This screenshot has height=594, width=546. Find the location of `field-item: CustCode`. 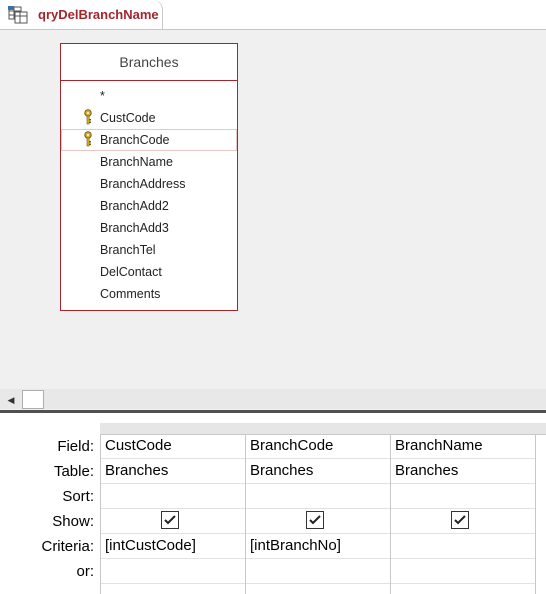

field-item: CustCode is located at coordinates (149, 118).